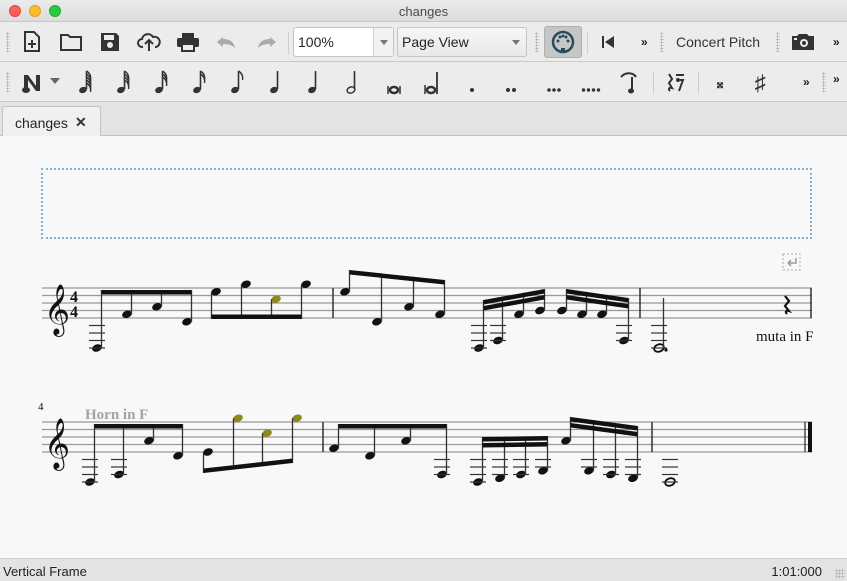 This screenshot has width=847, height=581. Describe the element at coordinates (644, 42) in the screenshot. I see `playback-overflow-button: »` at that location.